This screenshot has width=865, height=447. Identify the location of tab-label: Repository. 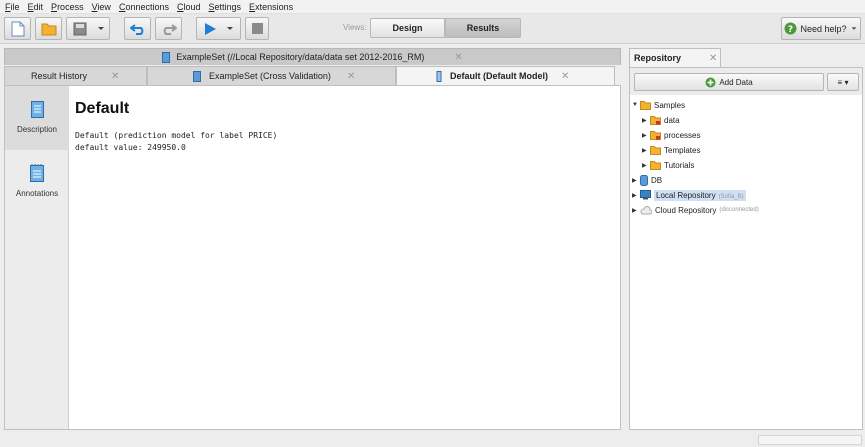
(658, 58).